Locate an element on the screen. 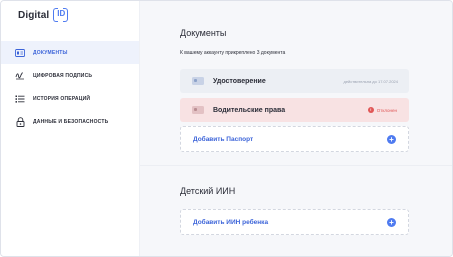  document-card-drivers-license: Водительские права ! Отклонен is located at coordinates (294, 110).